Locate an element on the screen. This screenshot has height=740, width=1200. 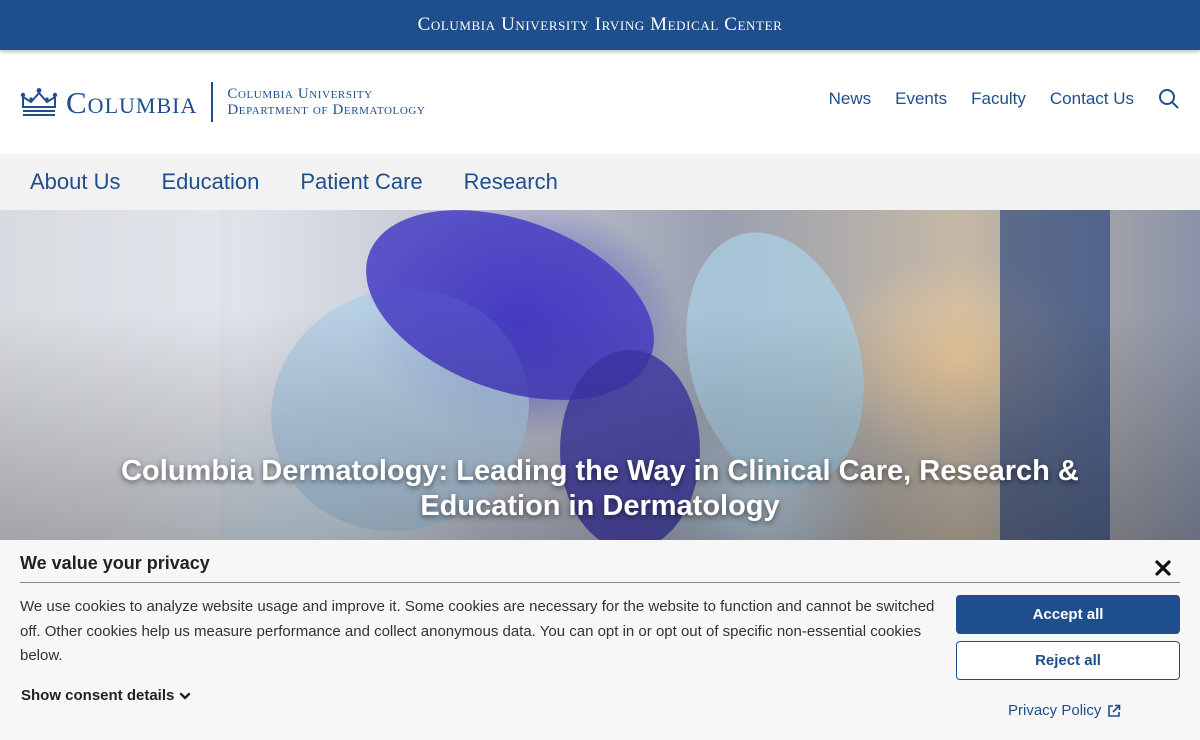
show-consent-details-label: Show consent details is located at coordinates (98, 695).